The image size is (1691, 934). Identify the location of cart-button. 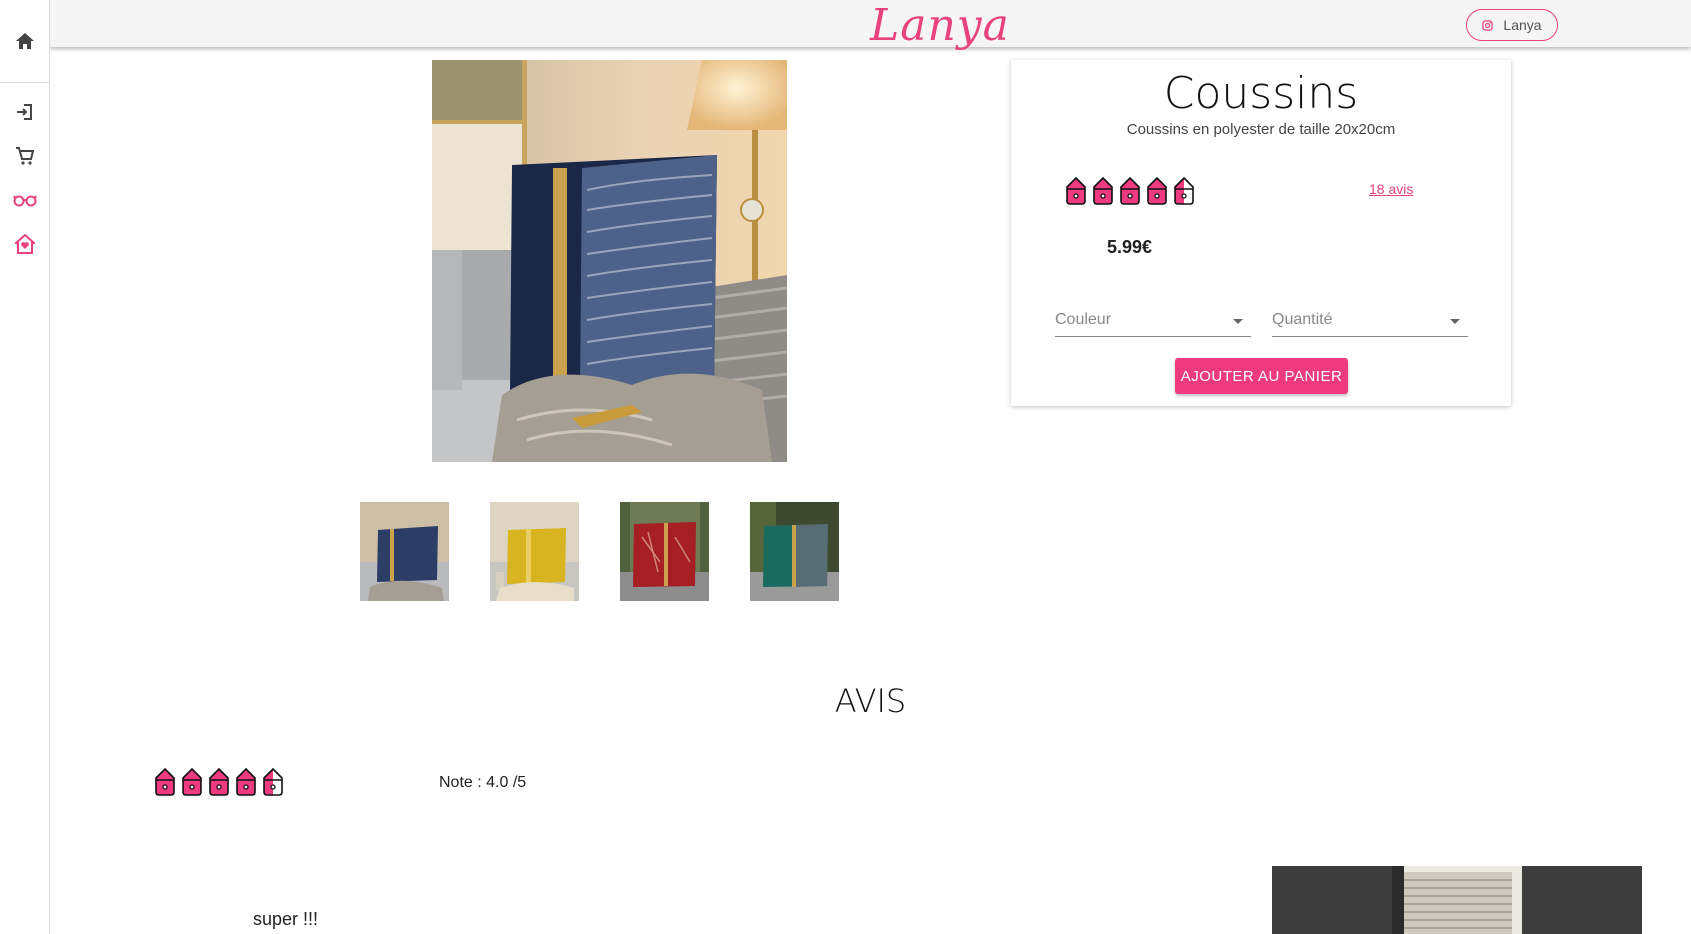
(25, 156).